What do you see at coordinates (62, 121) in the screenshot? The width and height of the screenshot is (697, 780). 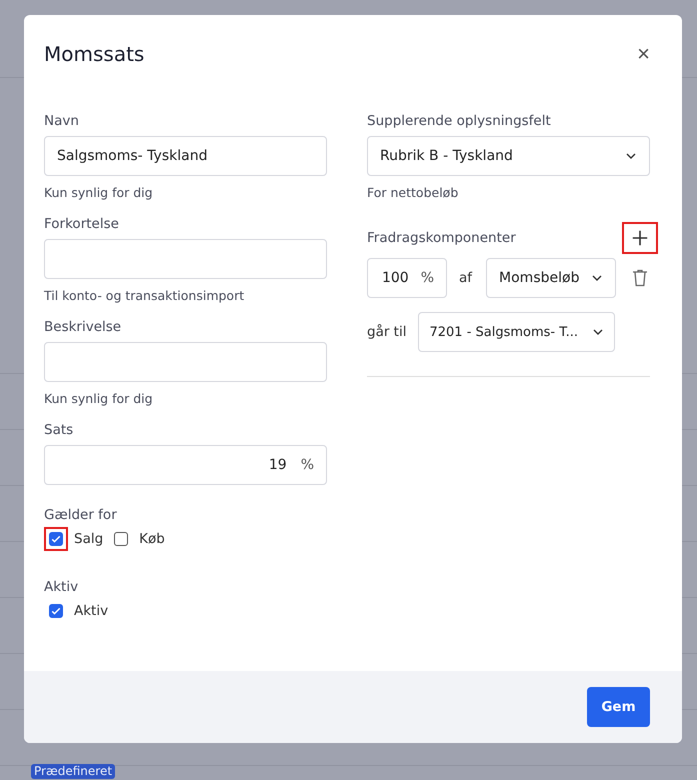 I see `field-label: Navn` at bounding box center [62, 121].